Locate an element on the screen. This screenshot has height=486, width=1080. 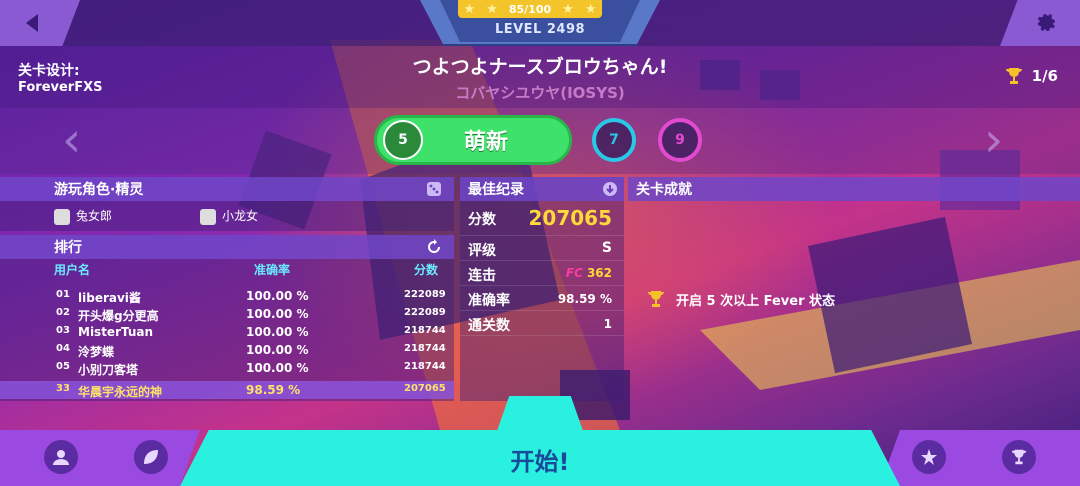
profile-button is located at coordinates (61, 457).